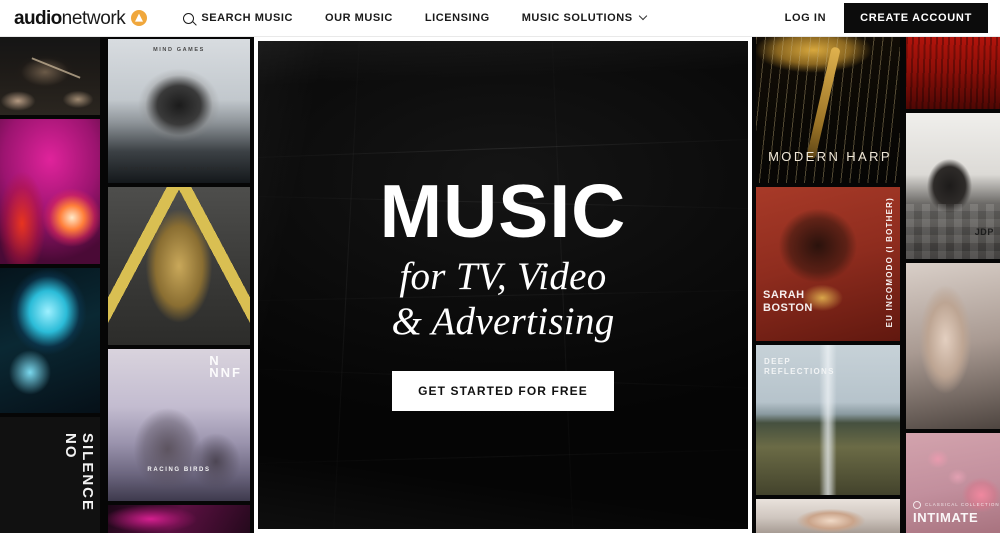  Describe the element at coordinates (503, 391) in the screenshot. I see `get-started-button: GET STARTED FOR FREE` at that location.